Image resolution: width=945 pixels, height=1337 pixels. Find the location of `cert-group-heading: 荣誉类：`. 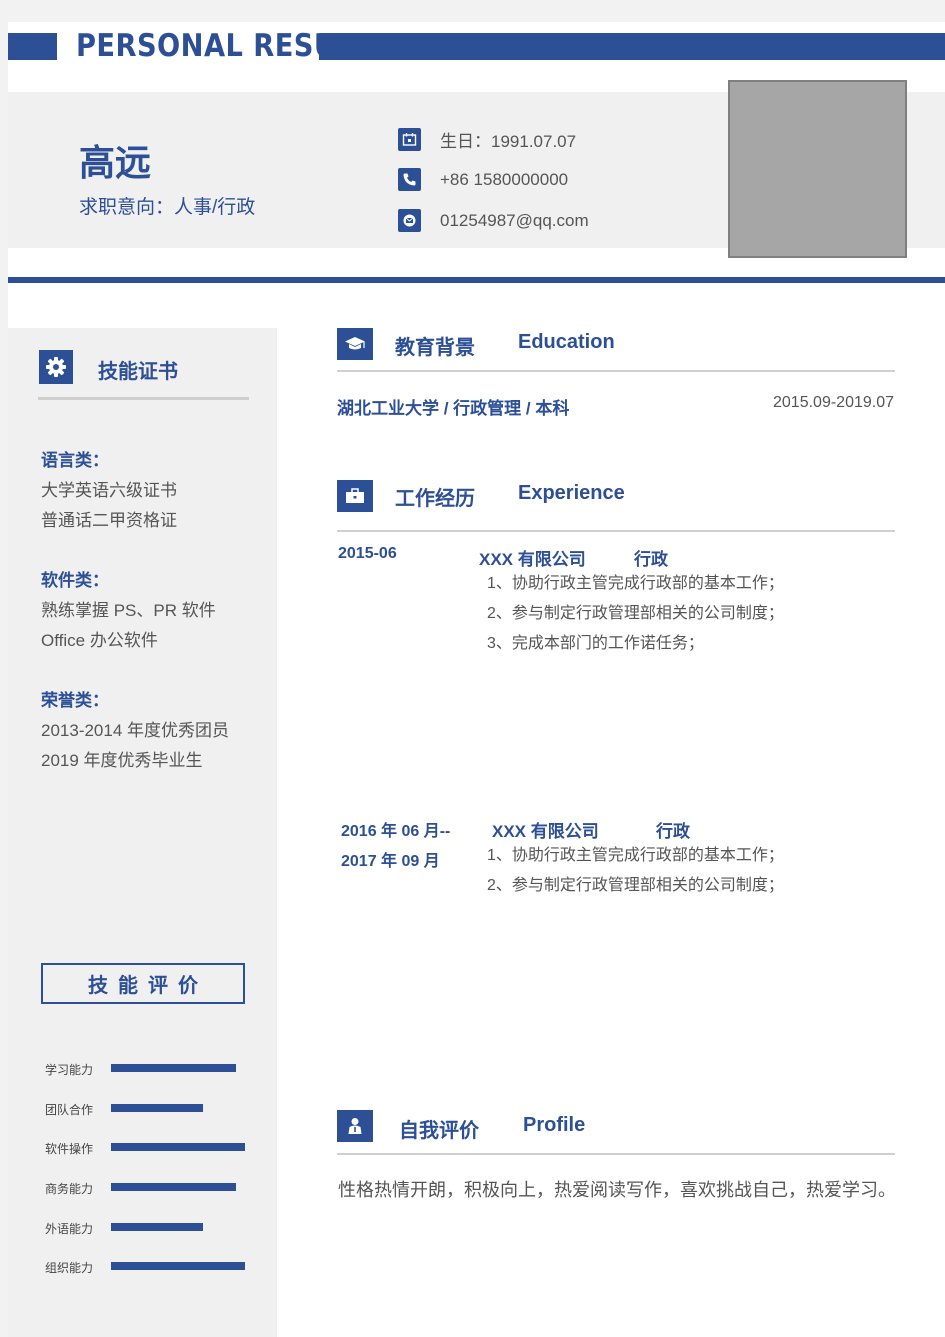

cert-group-heading: 荣誉类： is located at coordinates (75, 700).